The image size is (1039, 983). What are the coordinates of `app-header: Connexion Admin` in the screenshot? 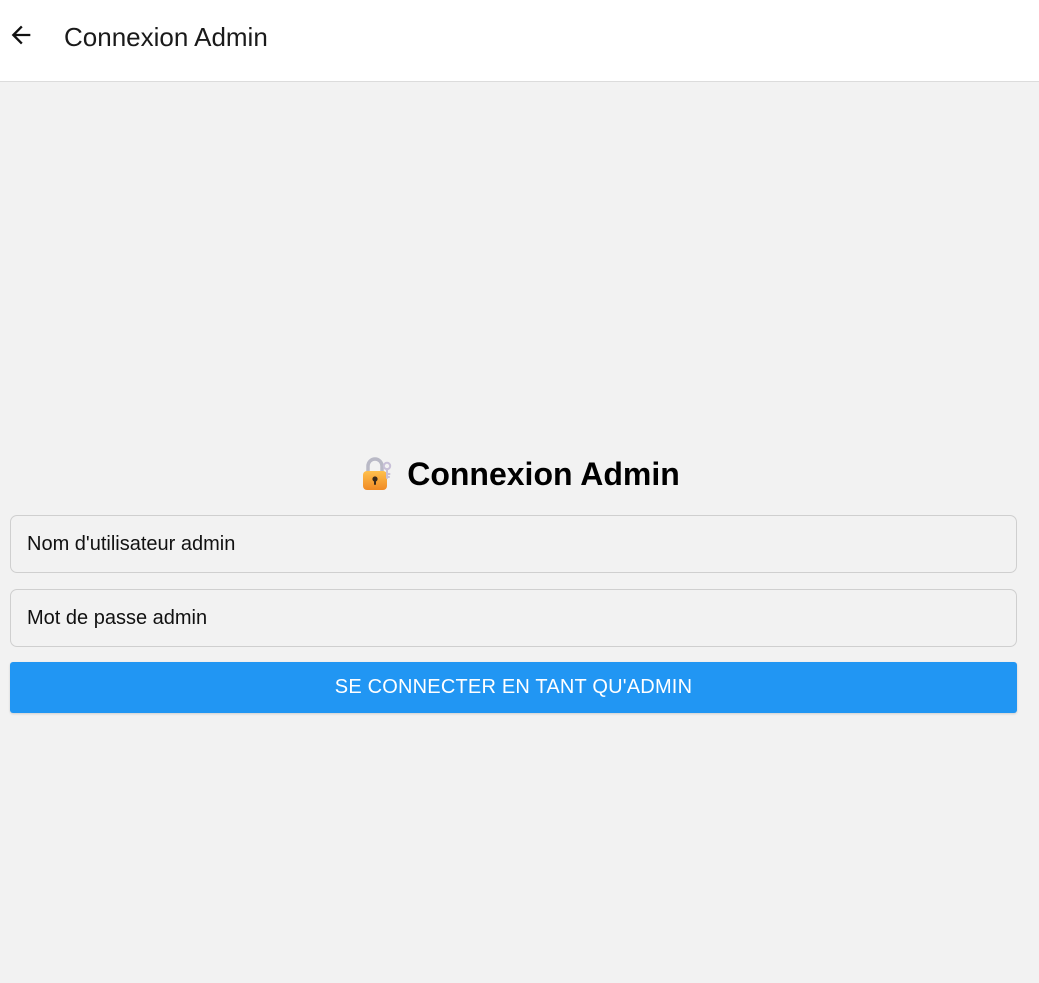 It's located at (519, 41).